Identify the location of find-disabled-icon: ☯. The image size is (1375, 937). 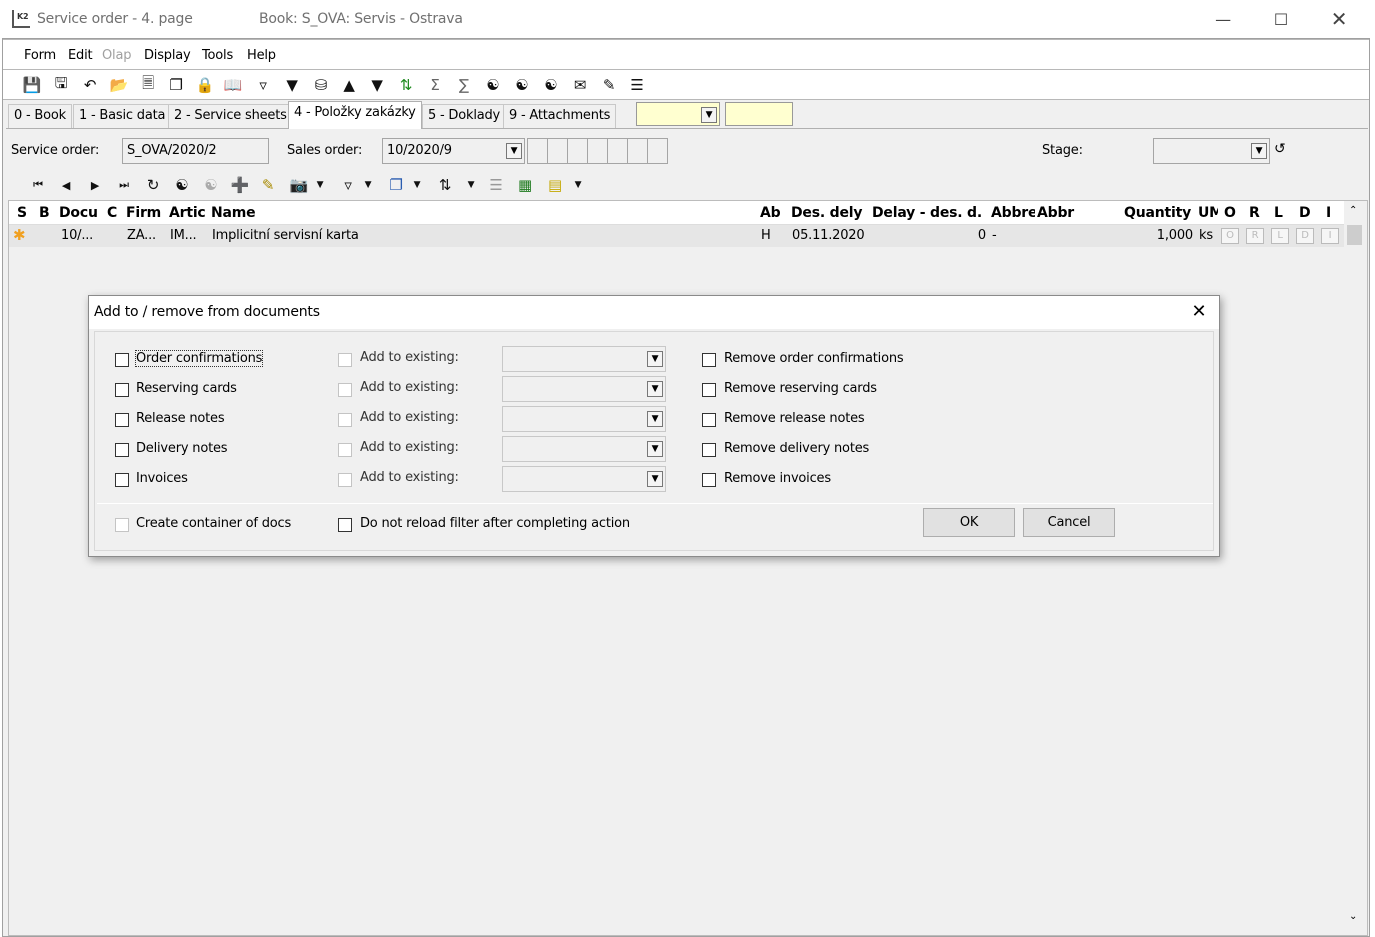
(211, 185).